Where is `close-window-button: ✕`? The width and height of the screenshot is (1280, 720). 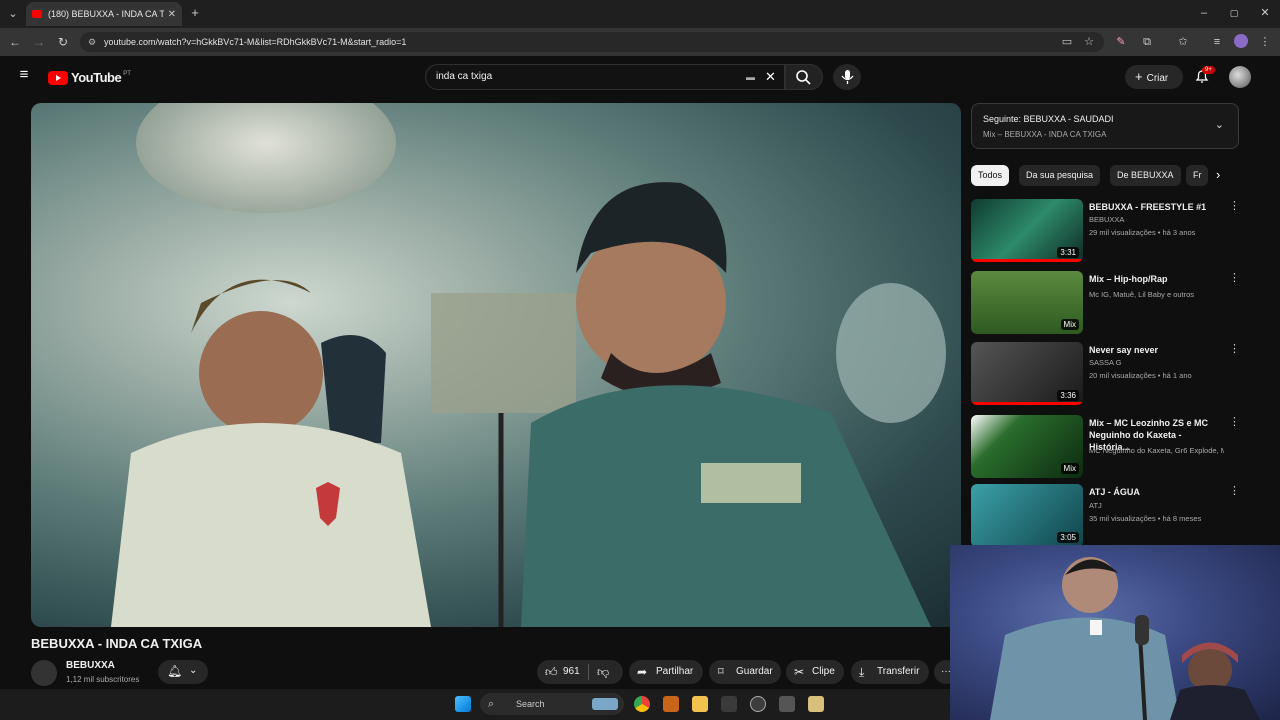 close-window-button: ✕ is located at coordinates (1265, 13).